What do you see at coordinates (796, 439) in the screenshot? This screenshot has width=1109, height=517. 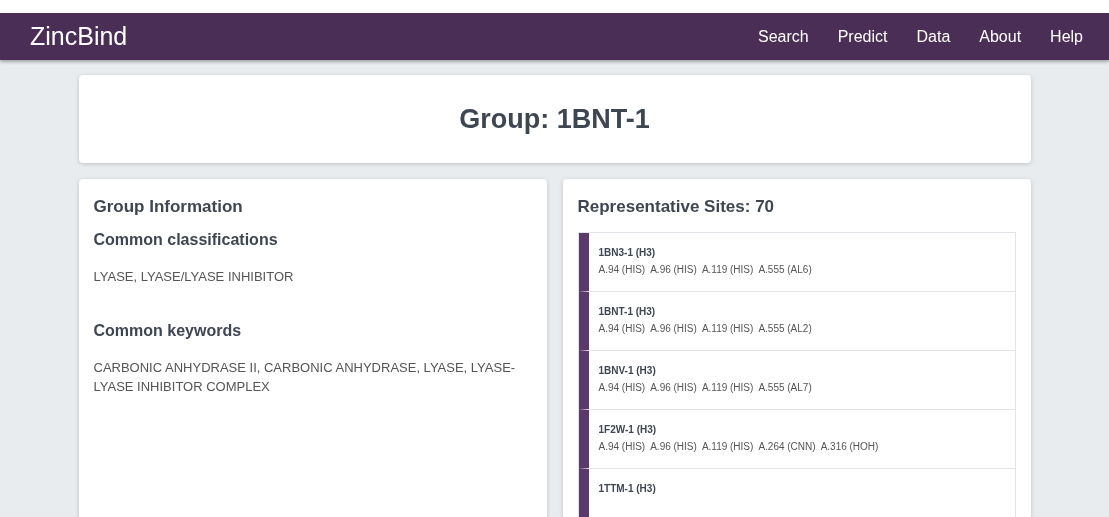 I see `site-item: 1F2W-1 (H3) A.94 (HIS) A.96 (HIS) A.119 (HIS) A.264 (CNN) A.316 (HOH)` at bounding box center [796, 439].